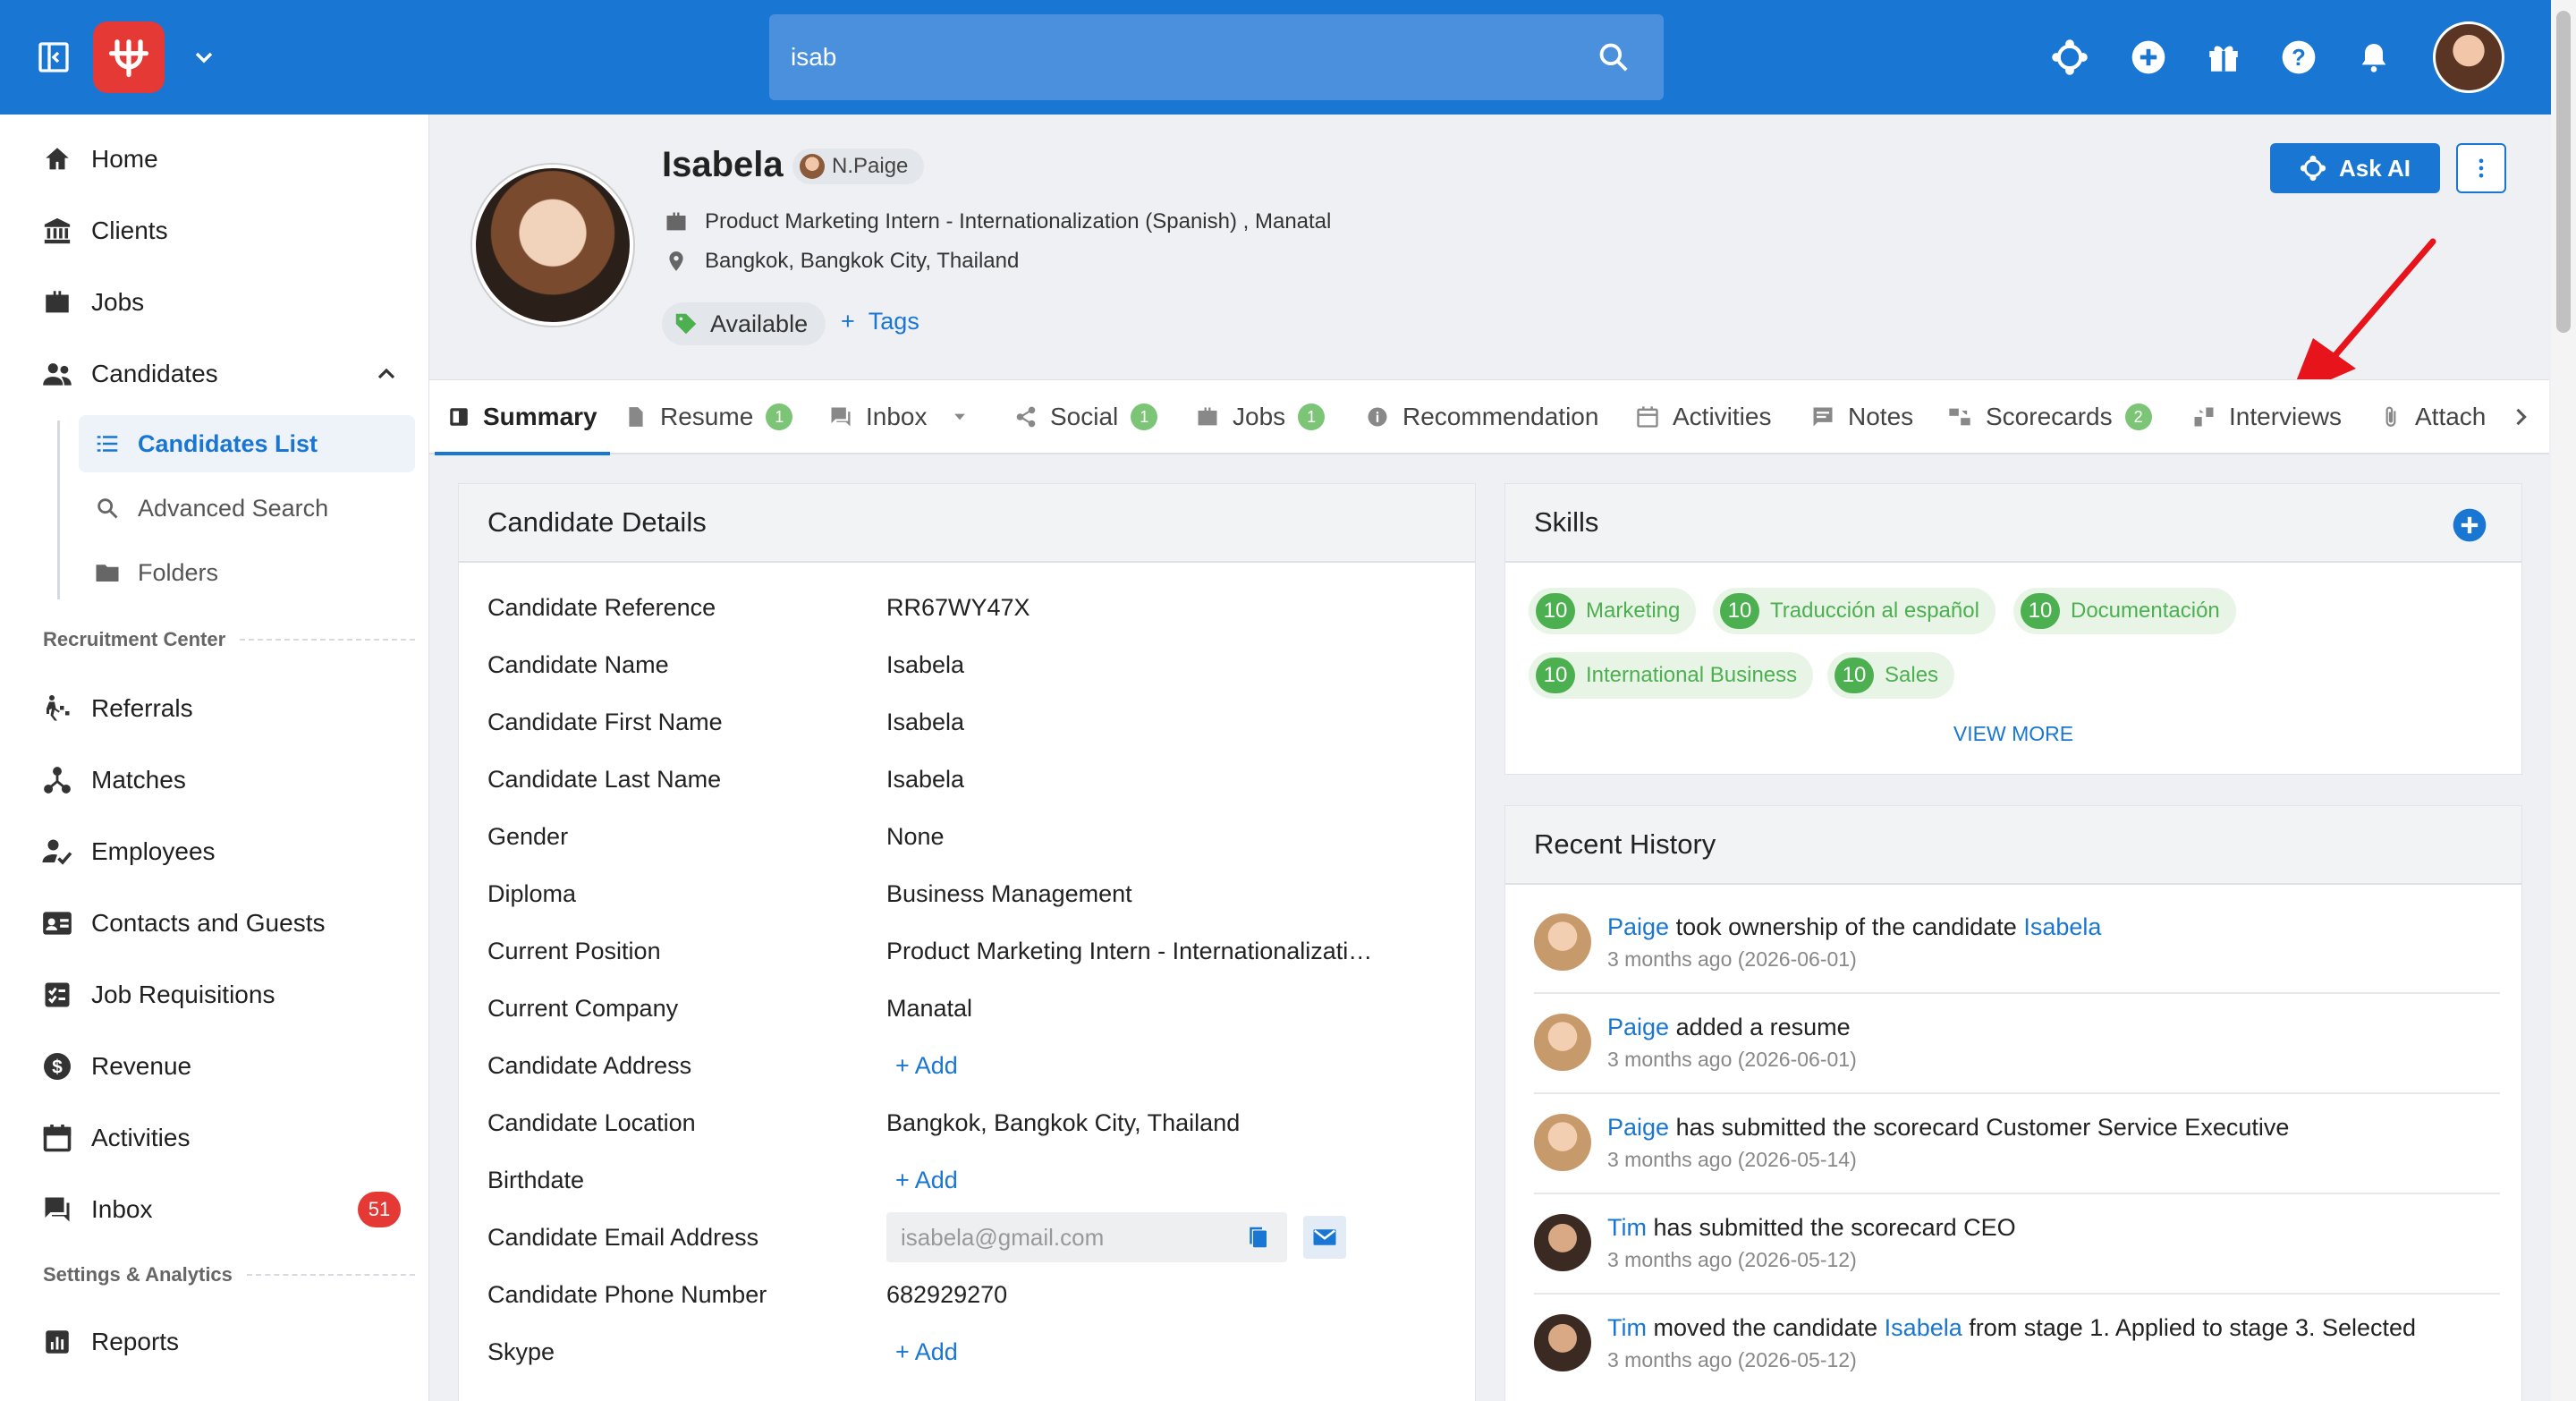 The image size is (2576, 1401). Describe the element at coordinates (744, 323) in the screenshot. I see `availability-chip: Available` at that location.